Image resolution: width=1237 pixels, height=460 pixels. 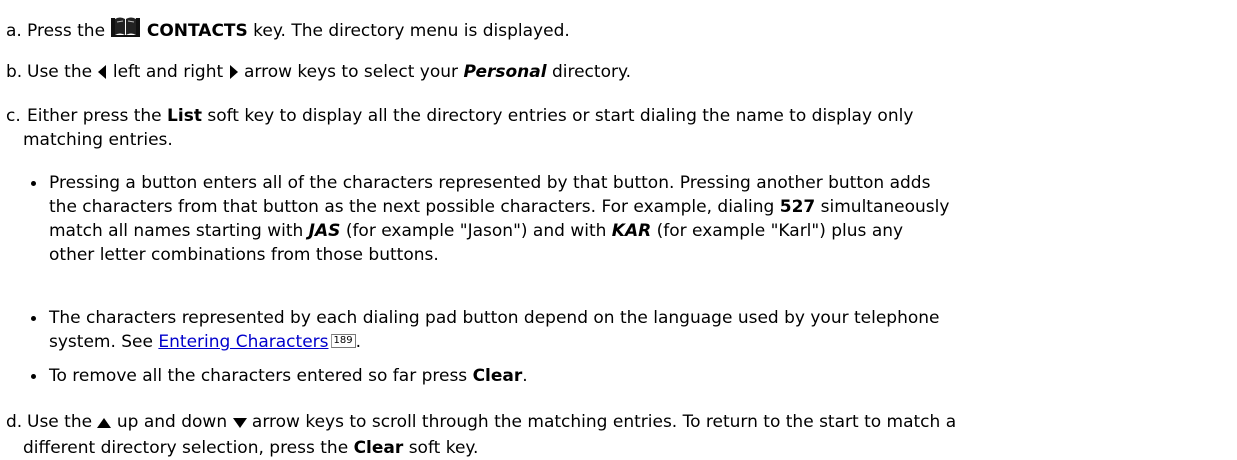 I want to click on personal-directory-name: Personal, so click(x=505, y=72).